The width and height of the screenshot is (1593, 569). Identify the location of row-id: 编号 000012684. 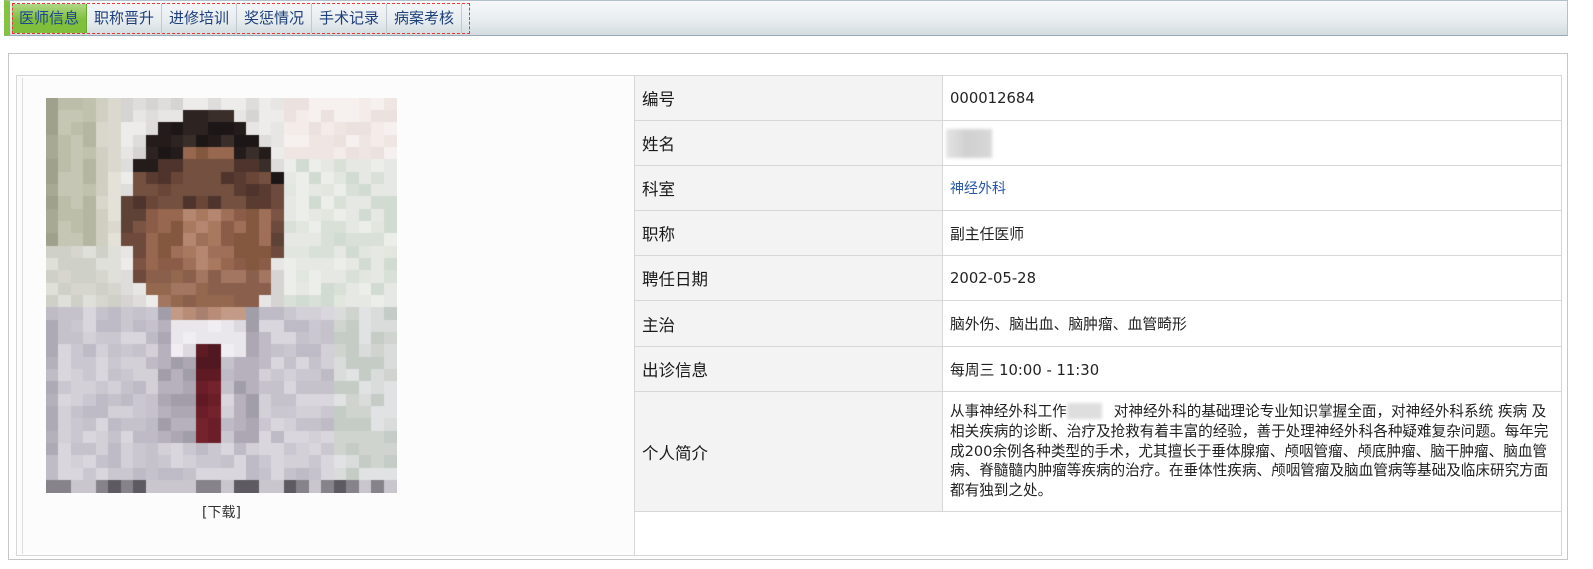
(1097, 97).